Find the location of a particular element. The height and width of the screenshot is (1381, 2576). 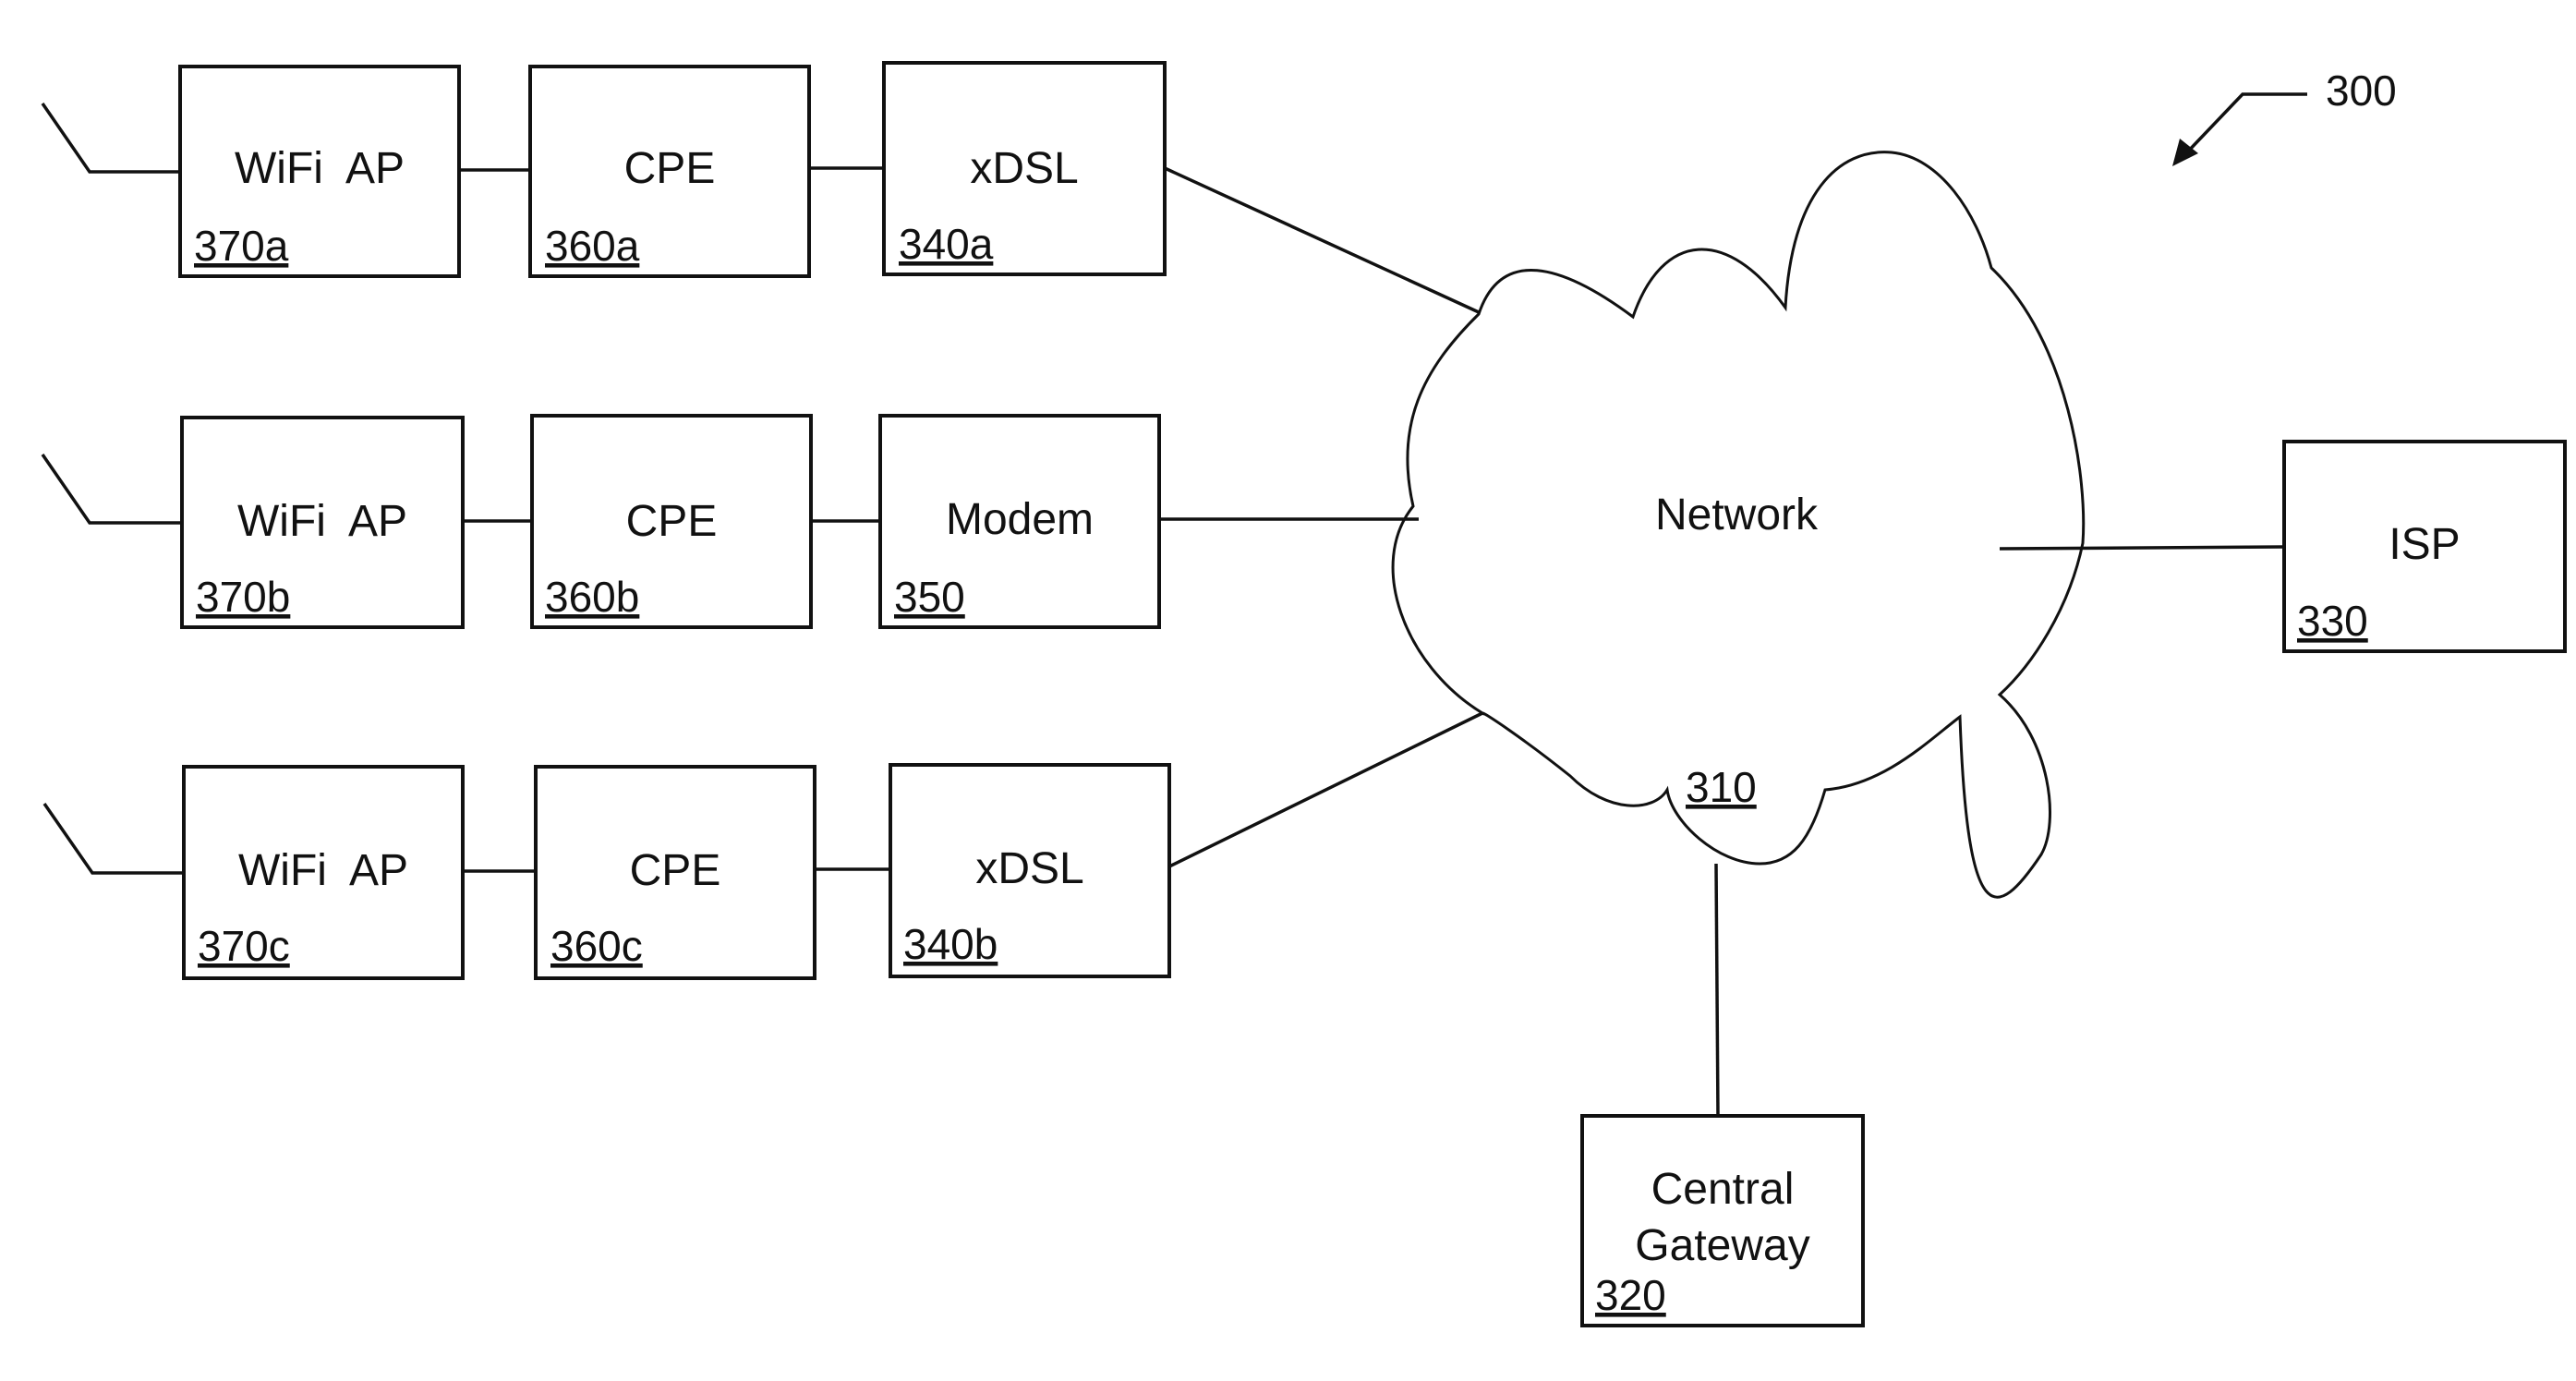

cpe-ref: 360c is located at coordinates (596, 946).